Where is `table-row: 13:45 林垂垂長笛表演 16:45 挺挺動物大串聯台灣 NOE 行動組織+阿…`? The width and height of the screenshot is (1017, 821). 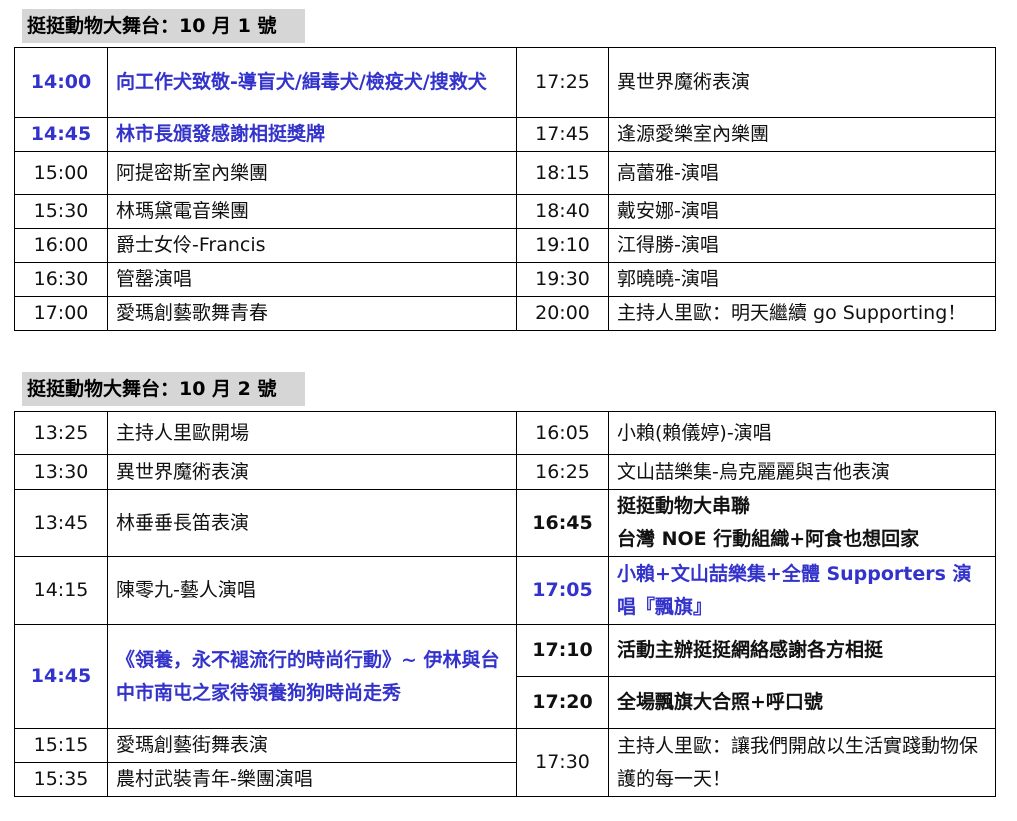 table-row: 13:45 林垂垂長笛表演 16:45 挺挺動物大串聯台灣 NOE 行動組織+阿… is located at coordinates (505, 523).